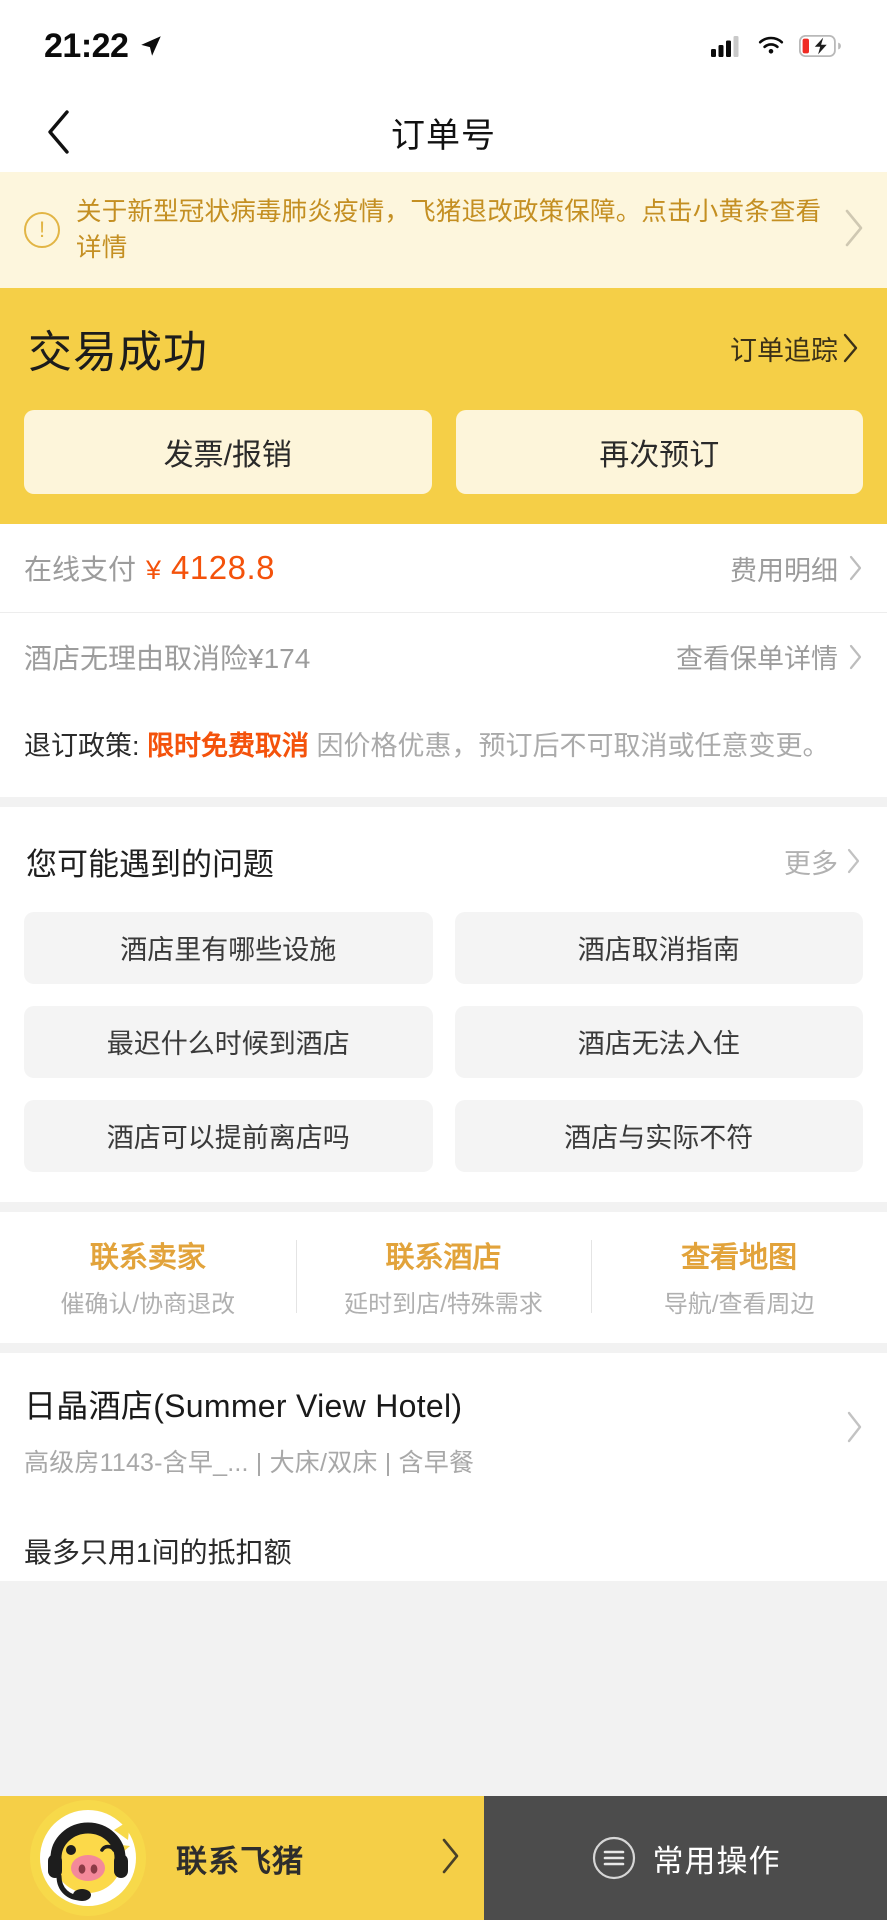  What do you see at coordinates (243, 1405) in the screenshot?
I see `hotel-name: 日晶酒店(Summer View Hotel)` at bounding box center [243, 1405].